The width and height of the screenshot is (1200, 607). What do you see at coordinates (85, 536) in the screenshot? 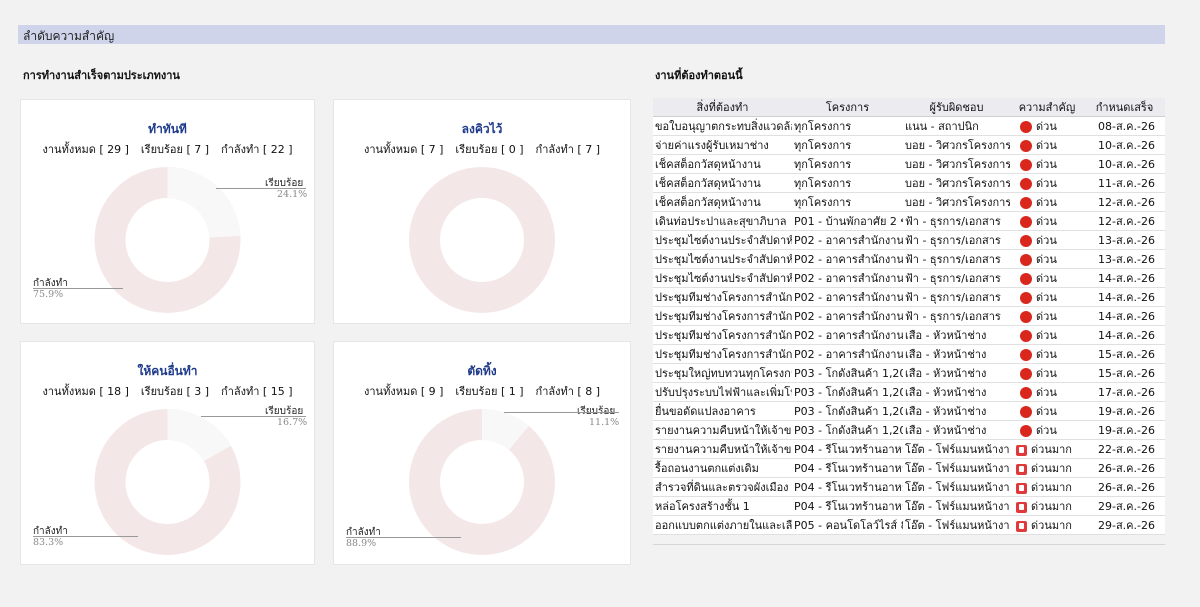
I see `doing-callout-line` at bounding box center [85, 536].